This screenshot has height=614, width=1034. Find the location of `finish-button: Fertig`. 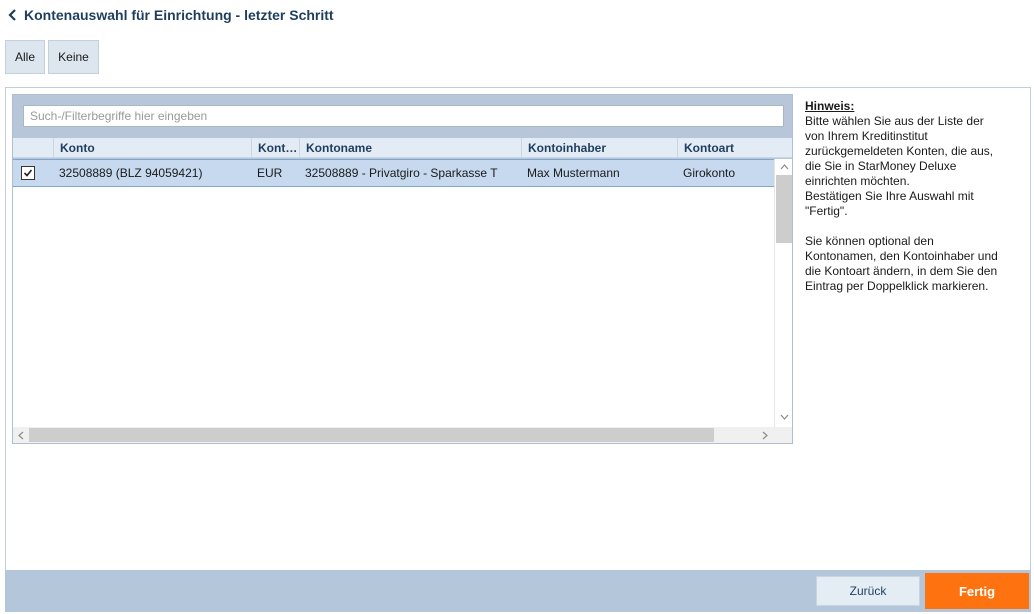

finish-button: Fertig is located at coordinates (977, 591).